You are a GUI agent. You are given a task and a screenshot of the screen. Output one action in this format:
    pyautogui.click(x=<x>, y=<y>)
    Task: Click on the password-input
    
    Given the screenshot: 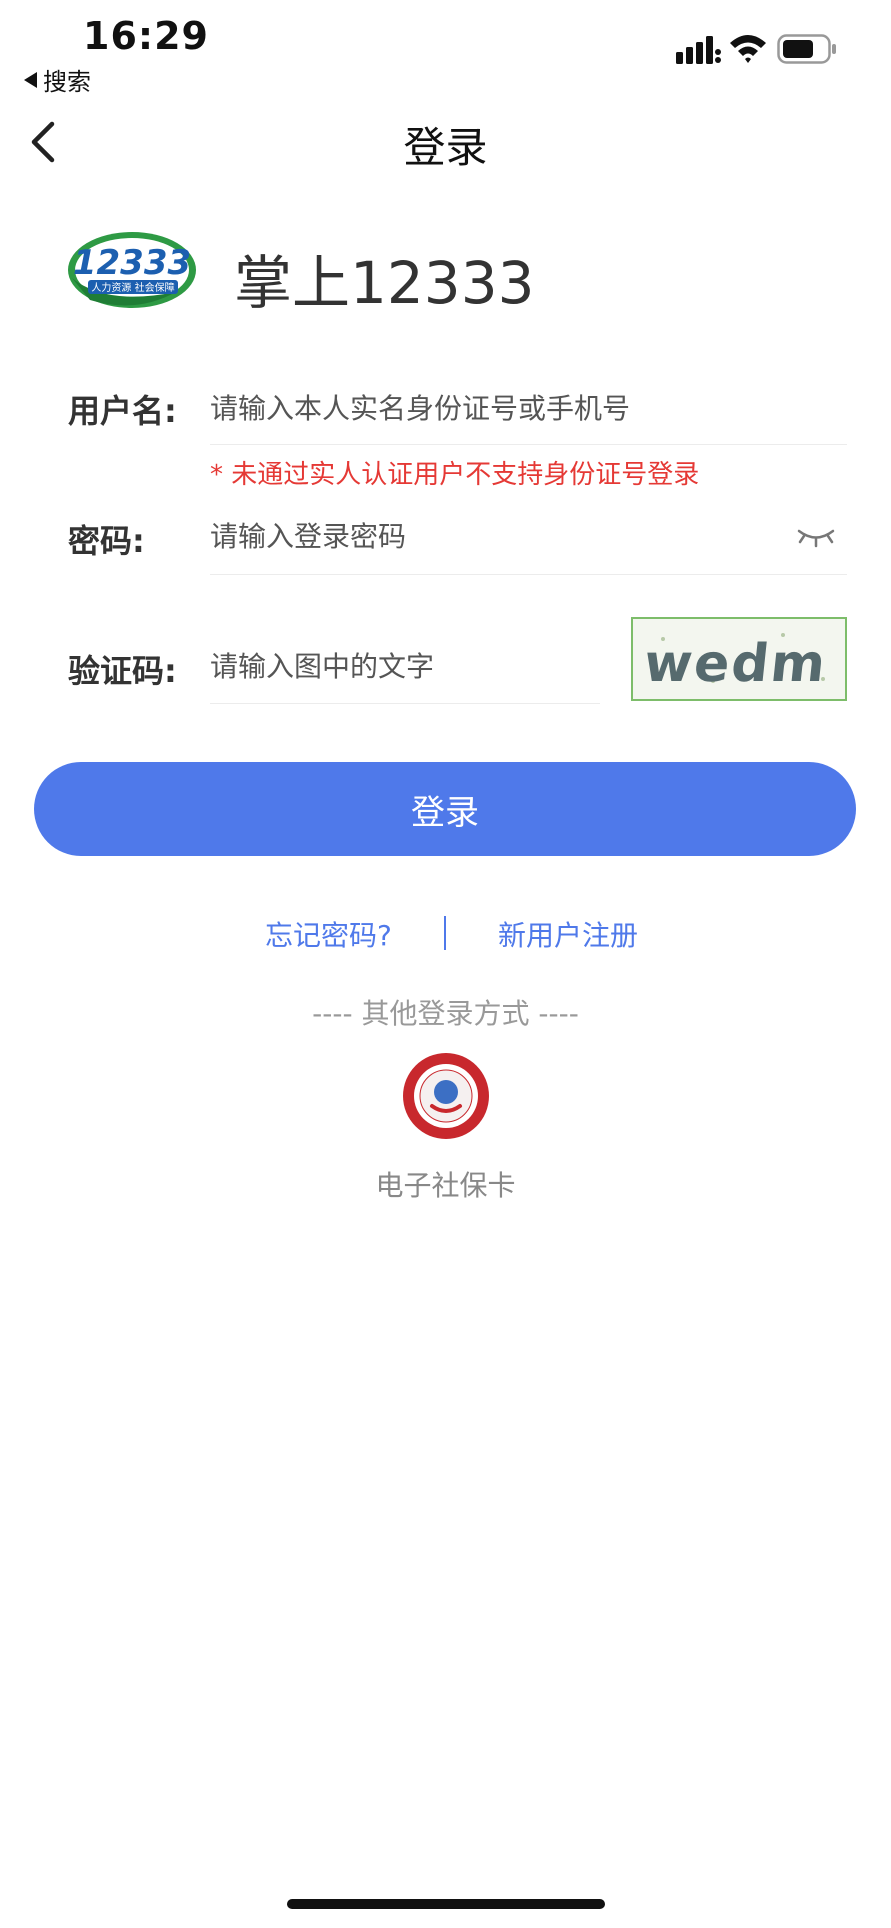 What is the action you would take?
    pyautogui.click(x=495, y=536)
    